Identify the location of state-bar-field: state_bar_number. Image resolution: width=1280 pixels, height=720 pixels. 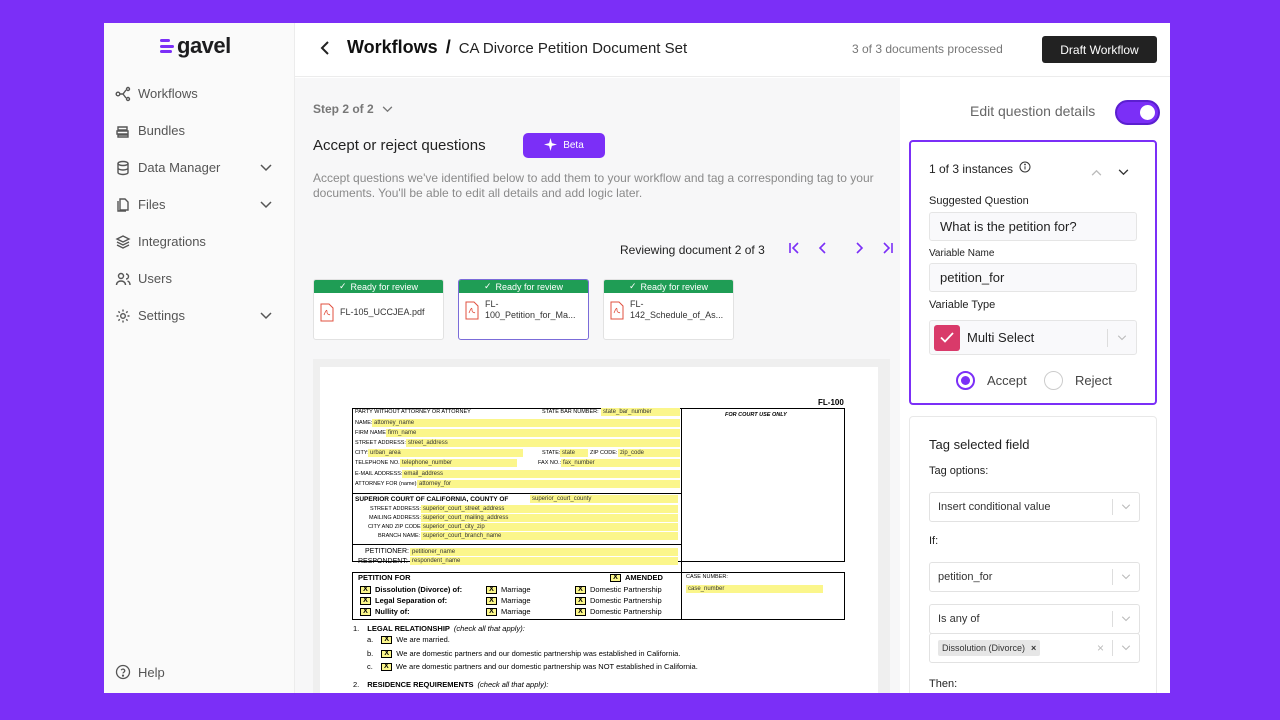
(640, 412).